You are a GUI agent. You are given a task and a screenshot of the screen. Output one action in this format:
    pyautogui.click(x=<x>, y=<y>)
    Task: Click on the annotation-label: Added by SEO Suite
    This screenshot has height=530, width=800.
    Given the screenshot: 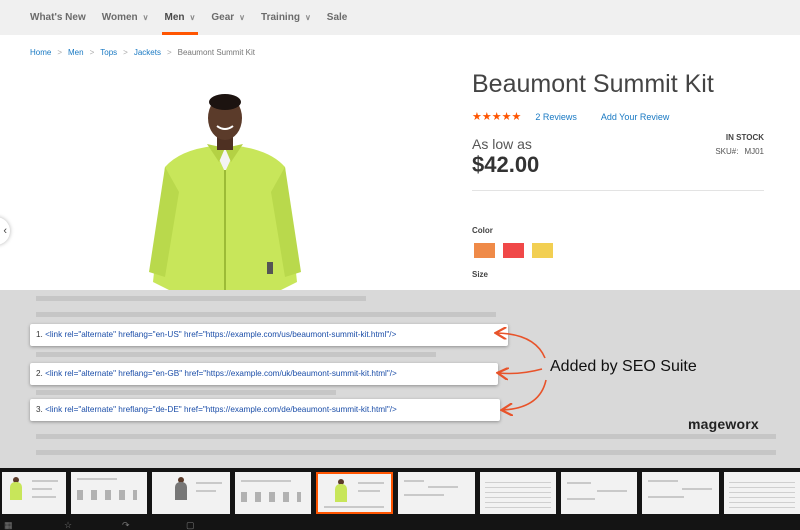 What is the action you would take?
    pyautogui.click(x=623, y=366)
    